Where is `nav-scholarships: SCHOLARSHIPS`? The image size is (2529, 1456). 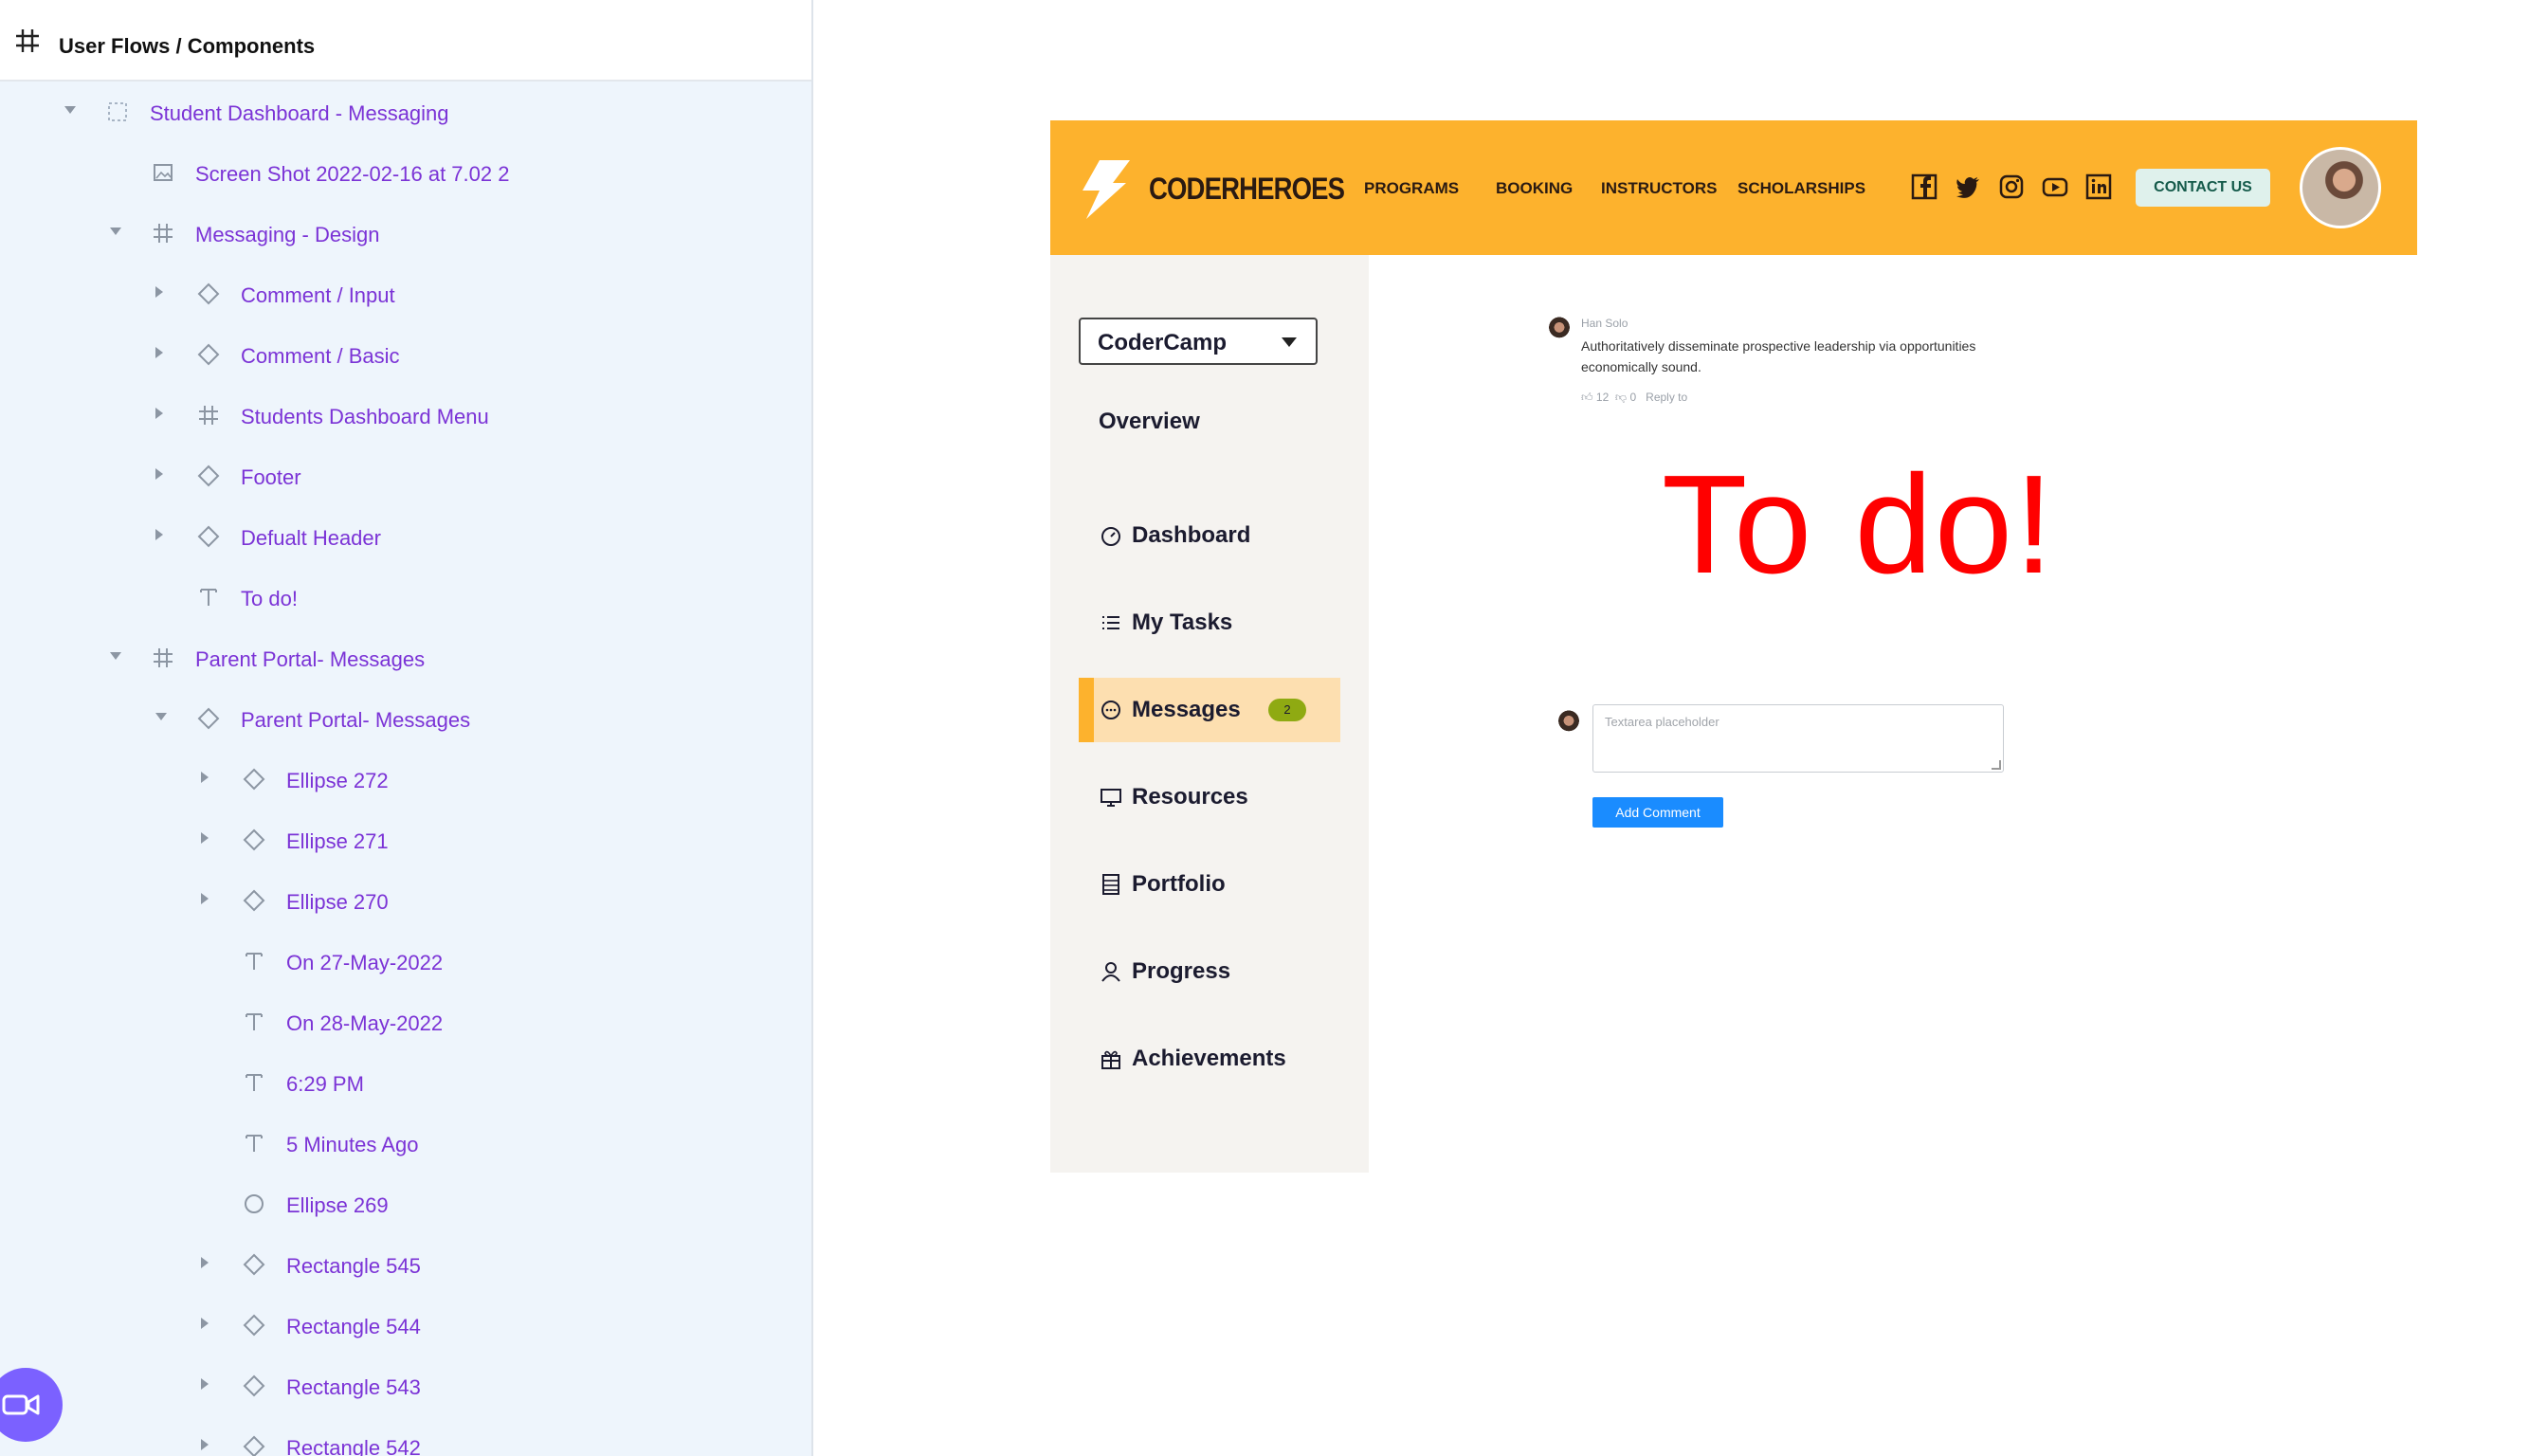 nav-scholarships: SCHOLARSHIPS is located at coordinates (1801, 188).